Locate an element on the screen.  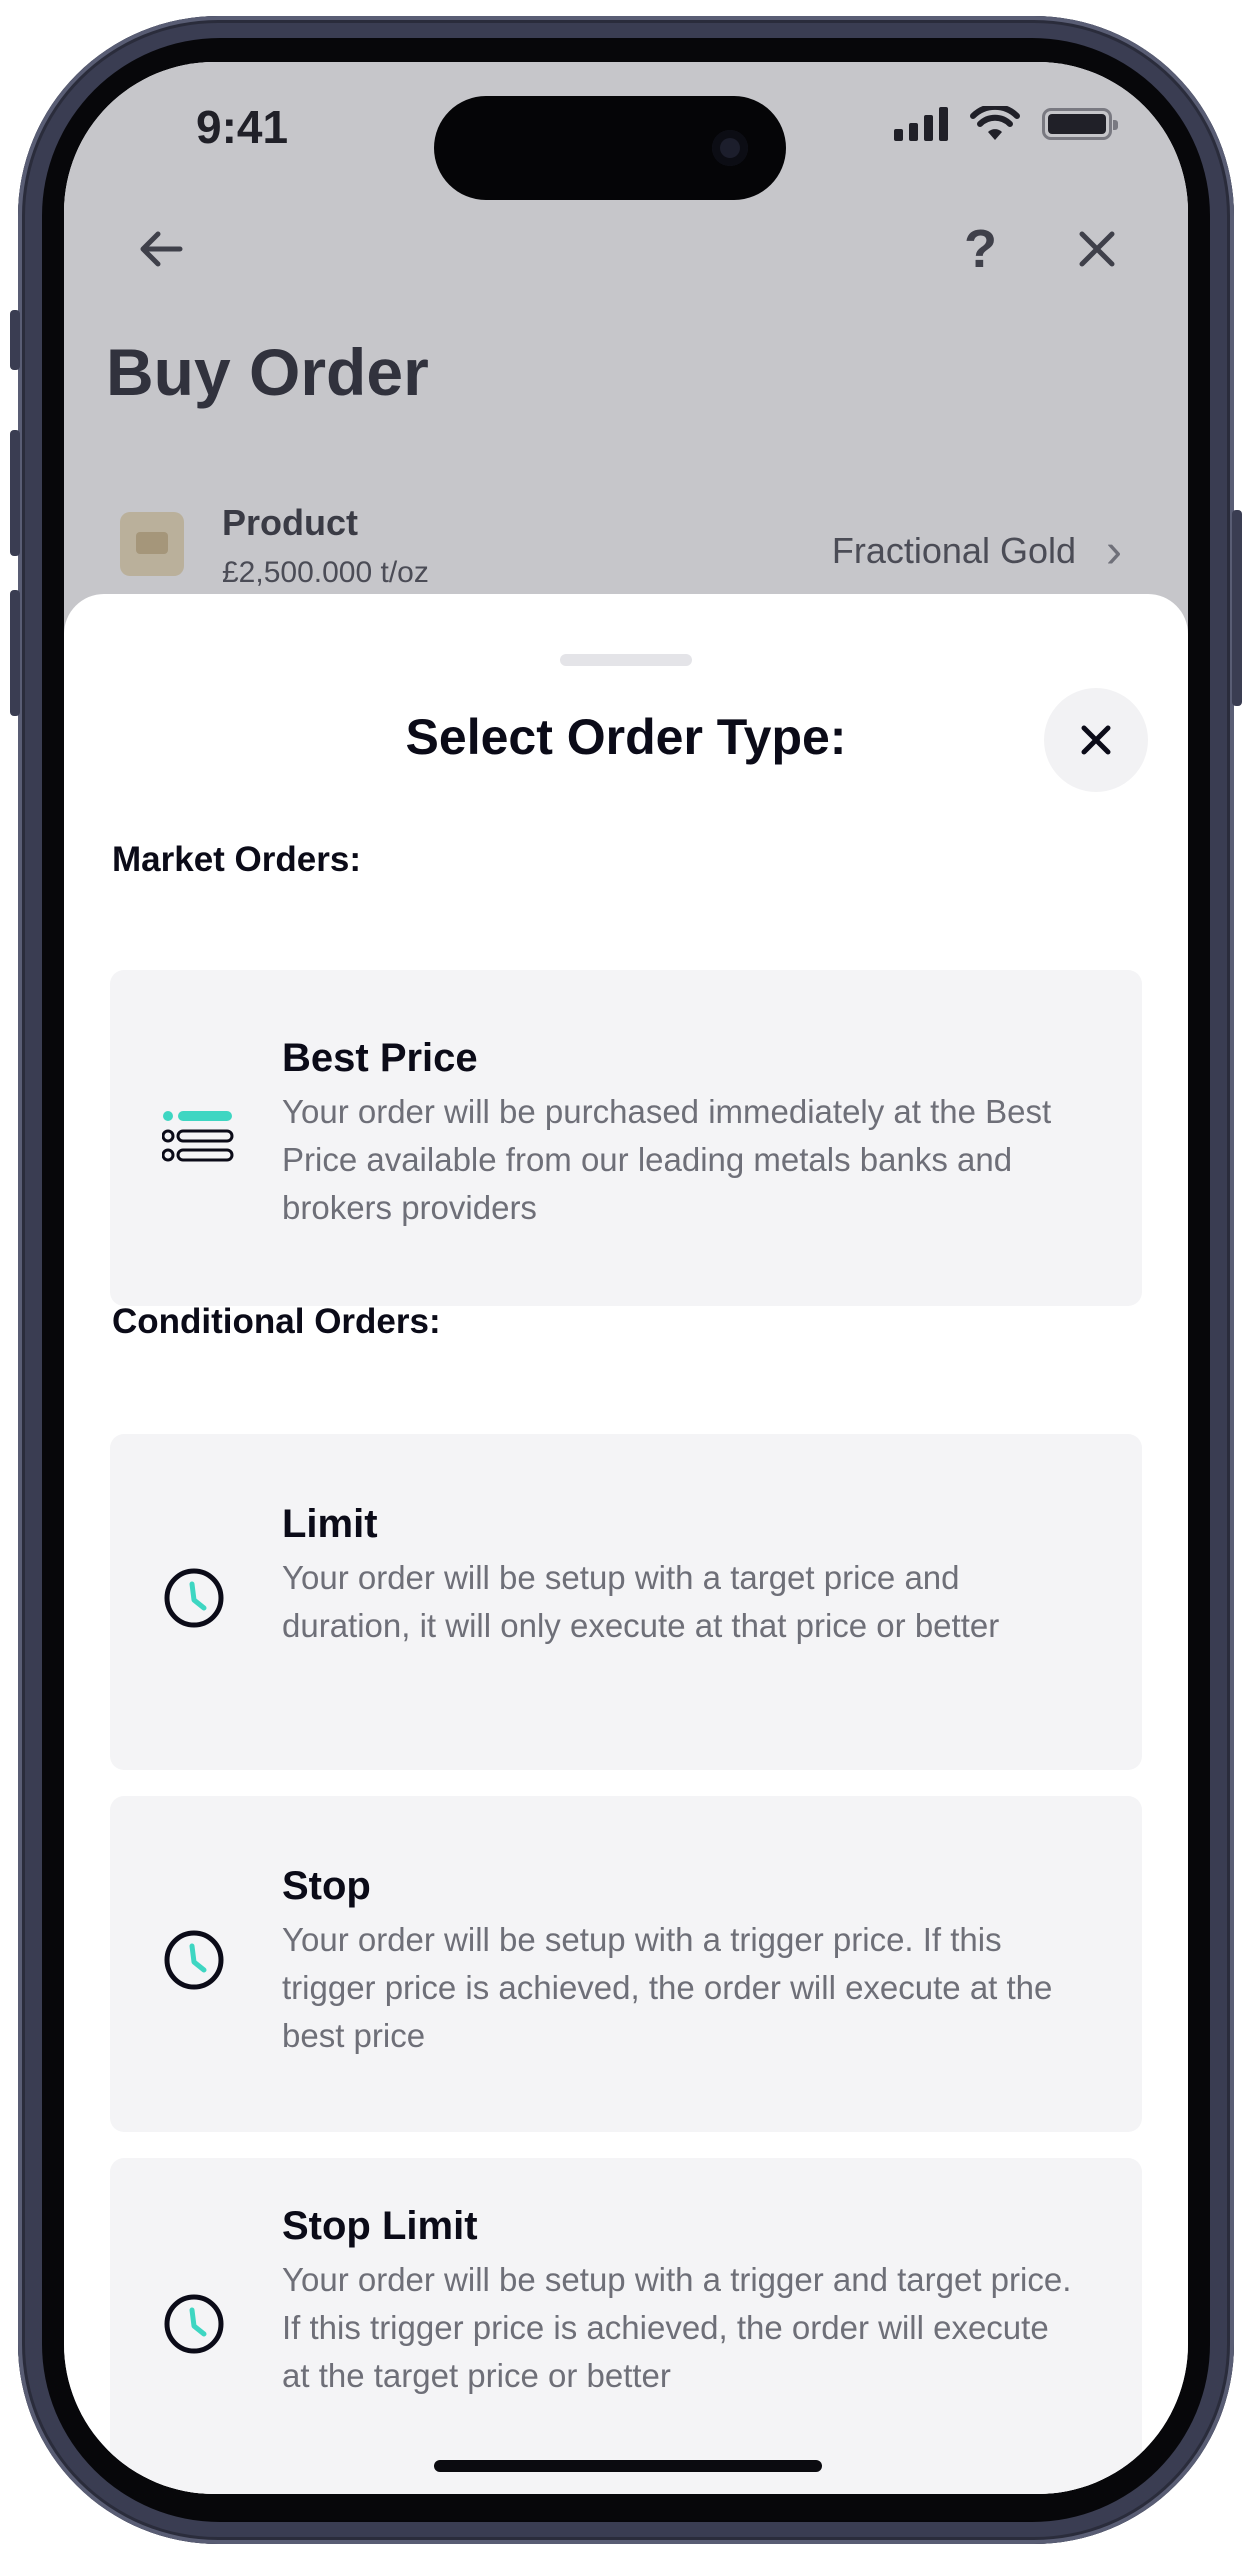
sheet-title: Select Order Type: is located at coordinates (626, 737).